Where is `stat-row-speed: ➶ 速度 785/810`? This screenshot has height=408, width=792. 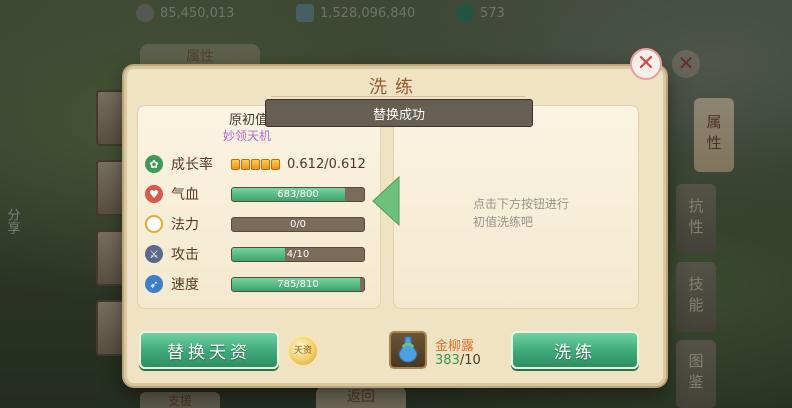 stat-row-speed: ➶ 速度 785/810 is located at coordinates (255, 284).